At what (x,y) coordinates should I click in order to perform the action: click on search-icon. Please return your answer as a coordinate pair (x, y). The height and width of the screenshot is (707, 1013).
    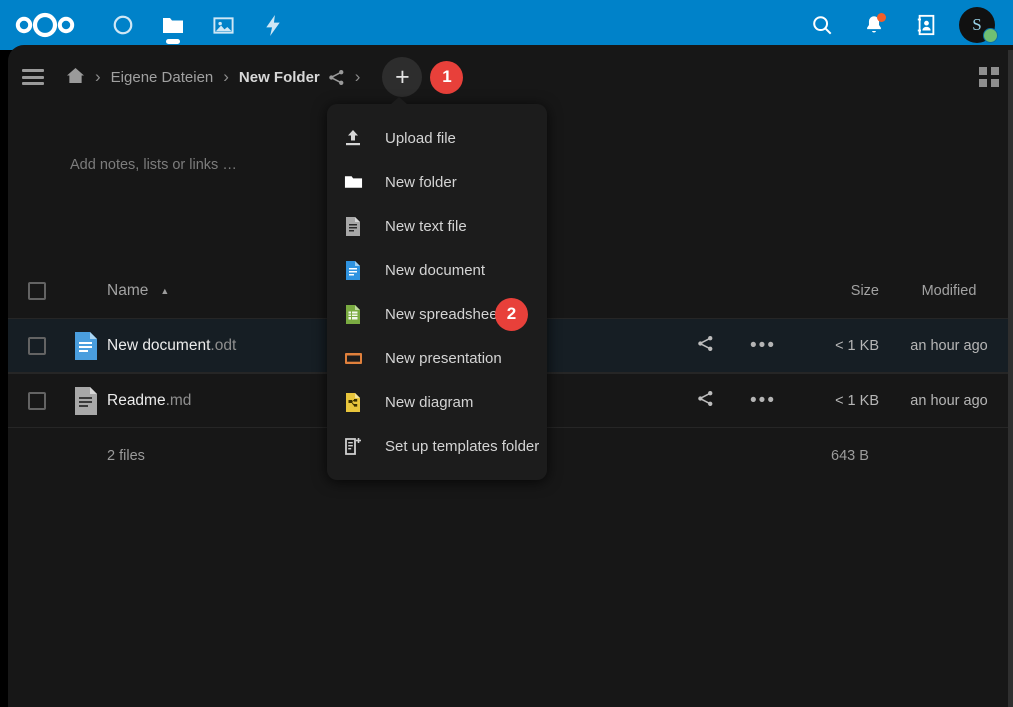
    Looking at the image, I should click on (822, 25).